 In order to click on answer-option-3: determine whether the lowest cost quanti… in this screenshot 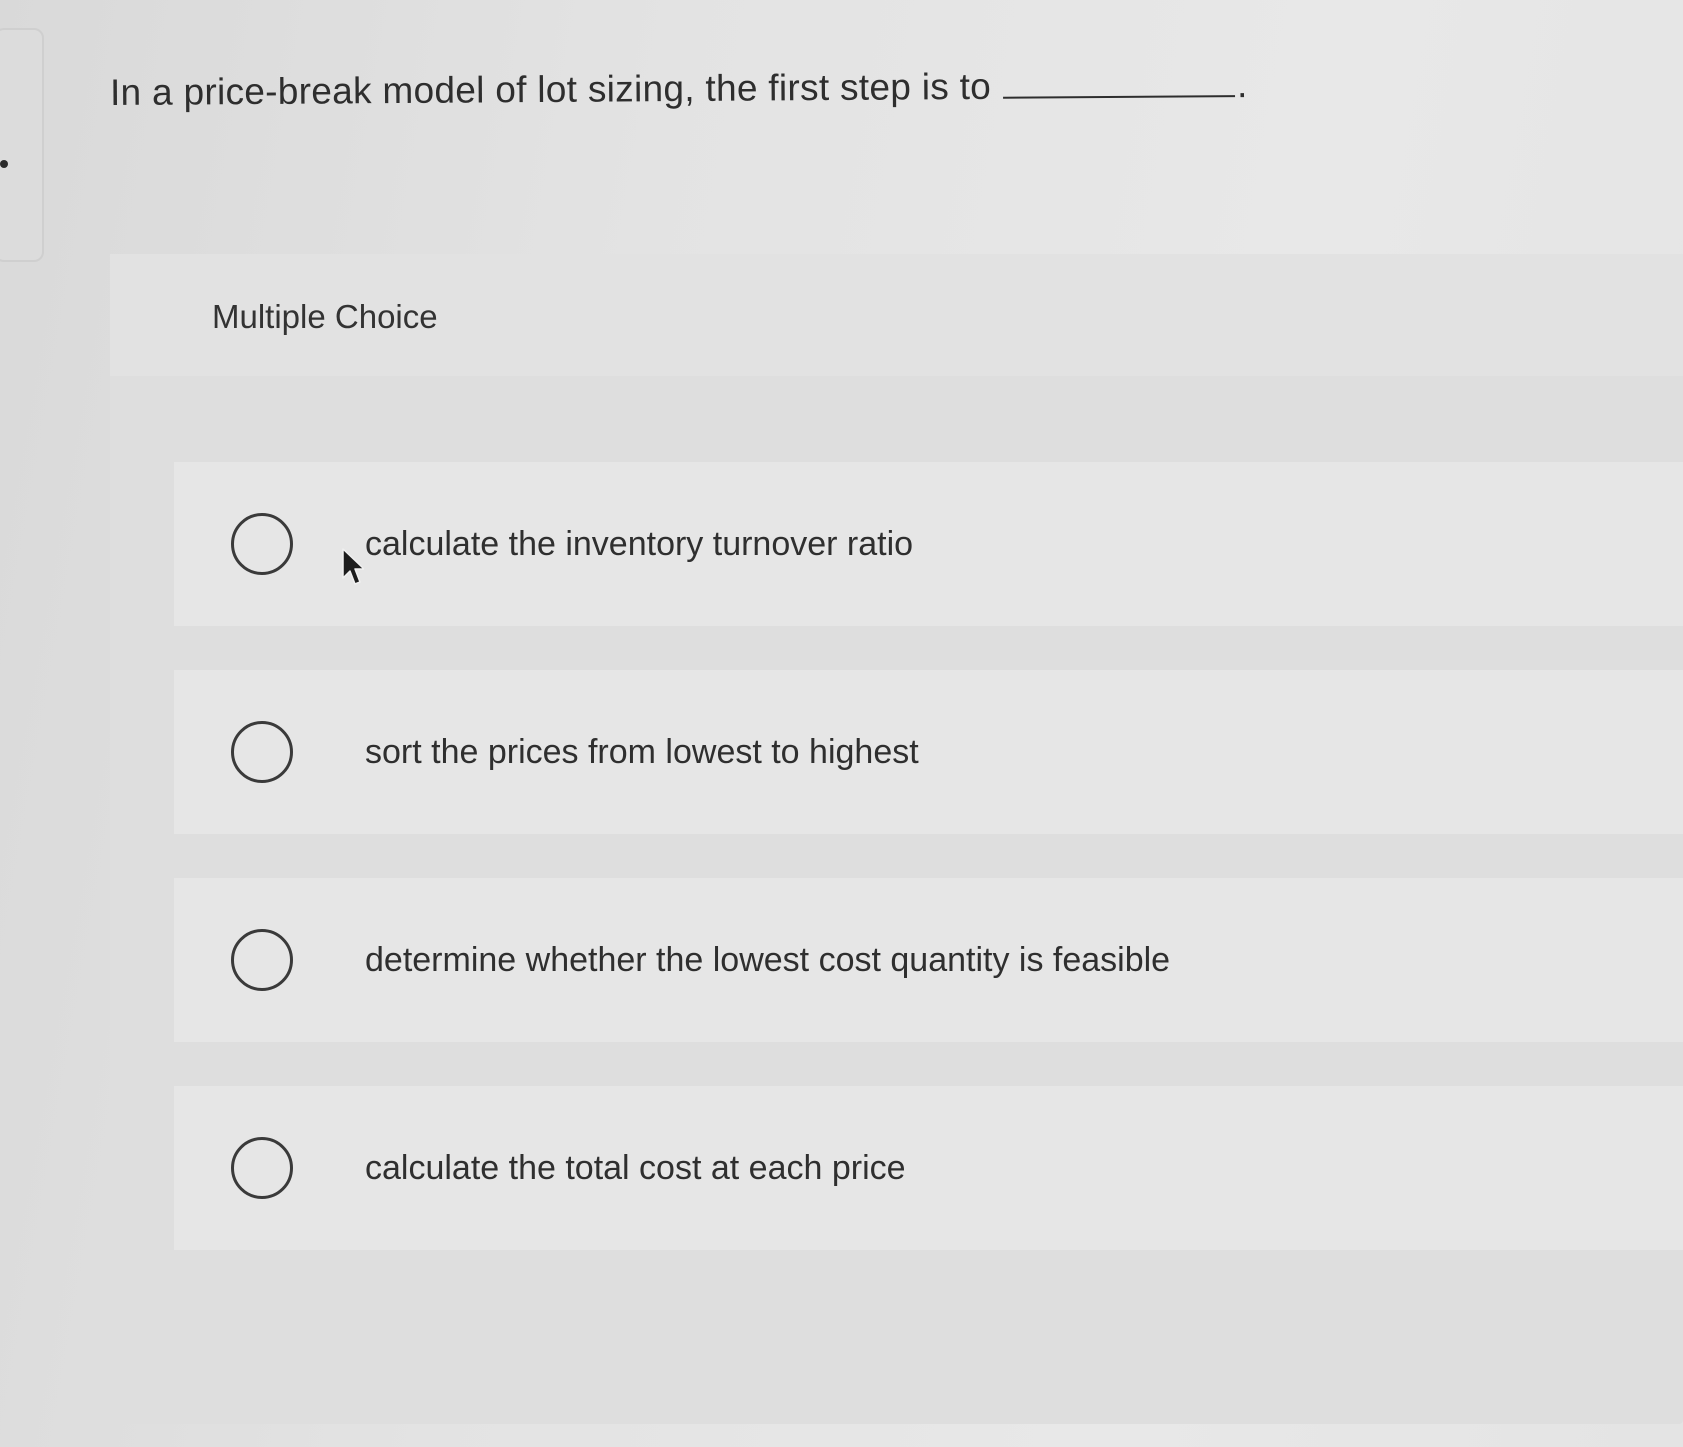, I will do `click(928, 960)`.